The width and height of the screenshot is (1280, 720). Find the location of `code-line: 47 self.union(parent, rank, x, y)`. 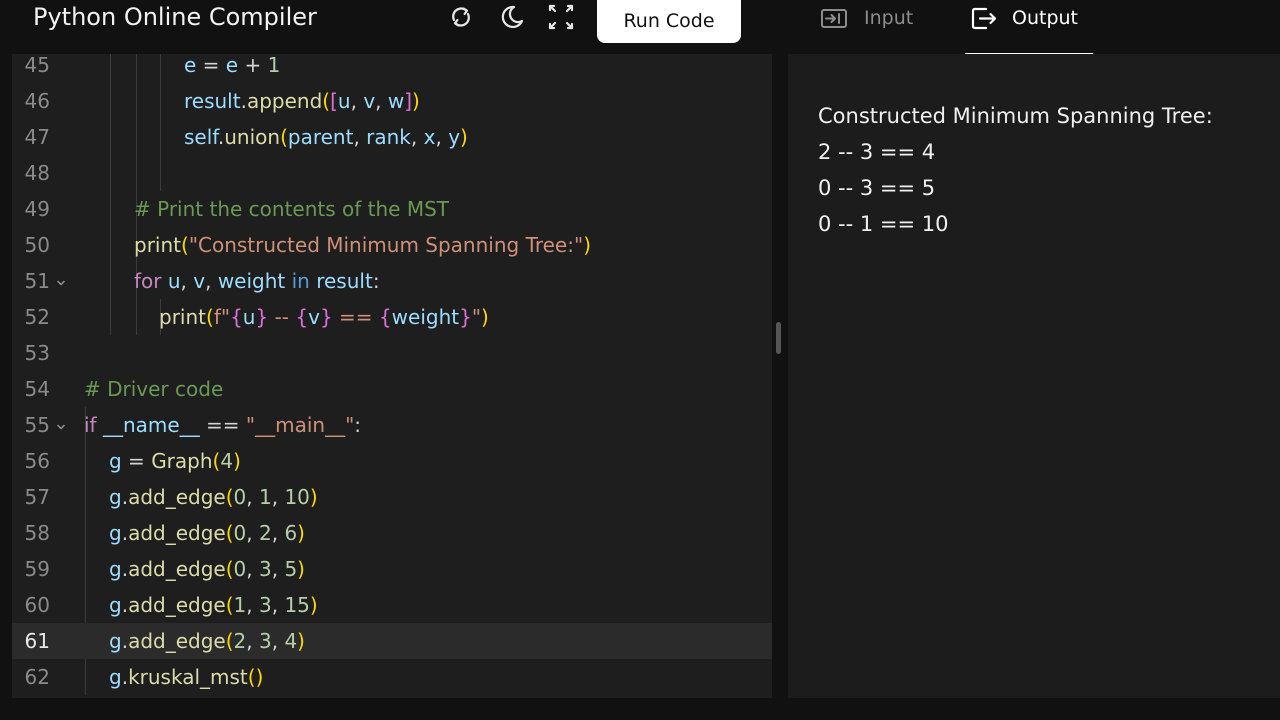

code-line: 47 self.union(parent, rank, x, y) is located at coordinates (392, 137).